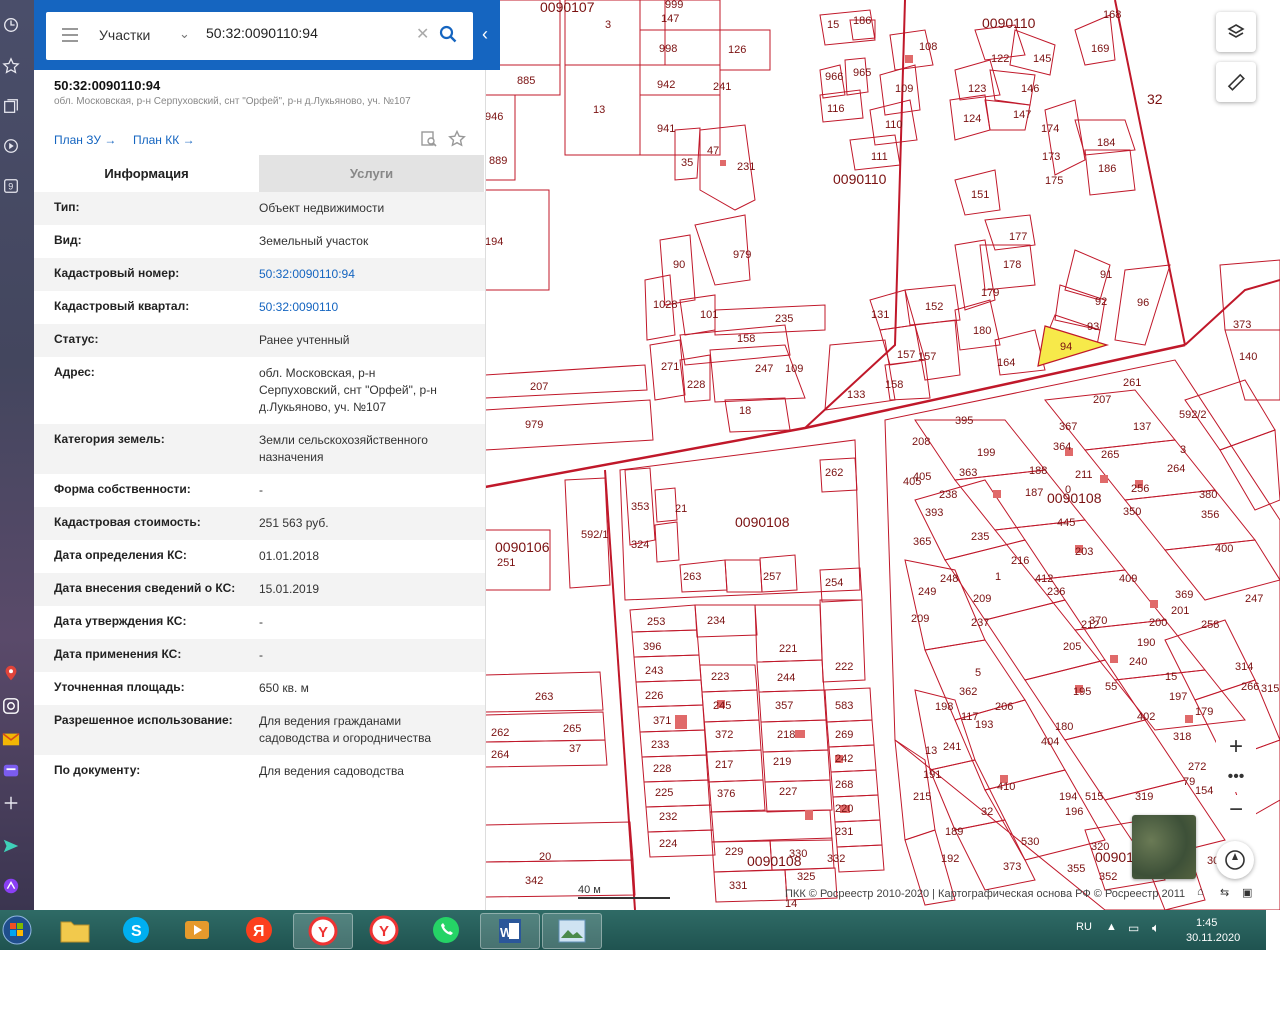 This screenshot has height=1024, width=1280. I want to click on category-select: Участки, so click(124, 35).